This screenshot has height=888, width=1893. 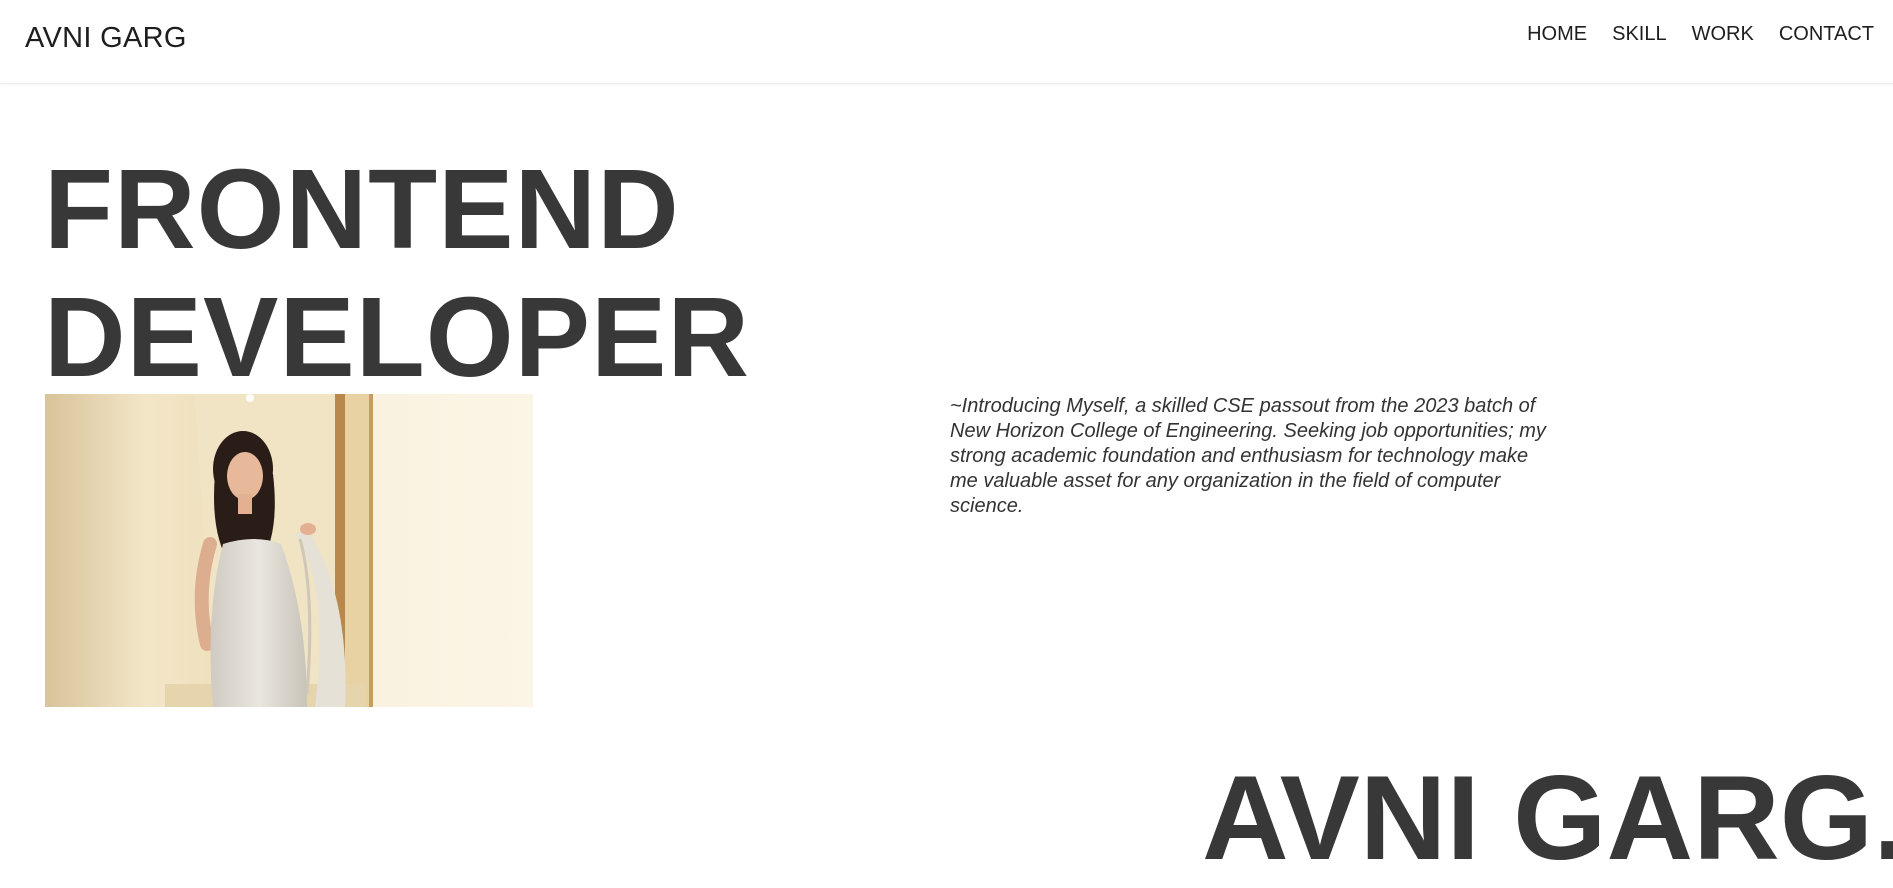 I want to click on nav-menu: HOME SKILL WORK CONTACT, so click(x=1700, y=34).